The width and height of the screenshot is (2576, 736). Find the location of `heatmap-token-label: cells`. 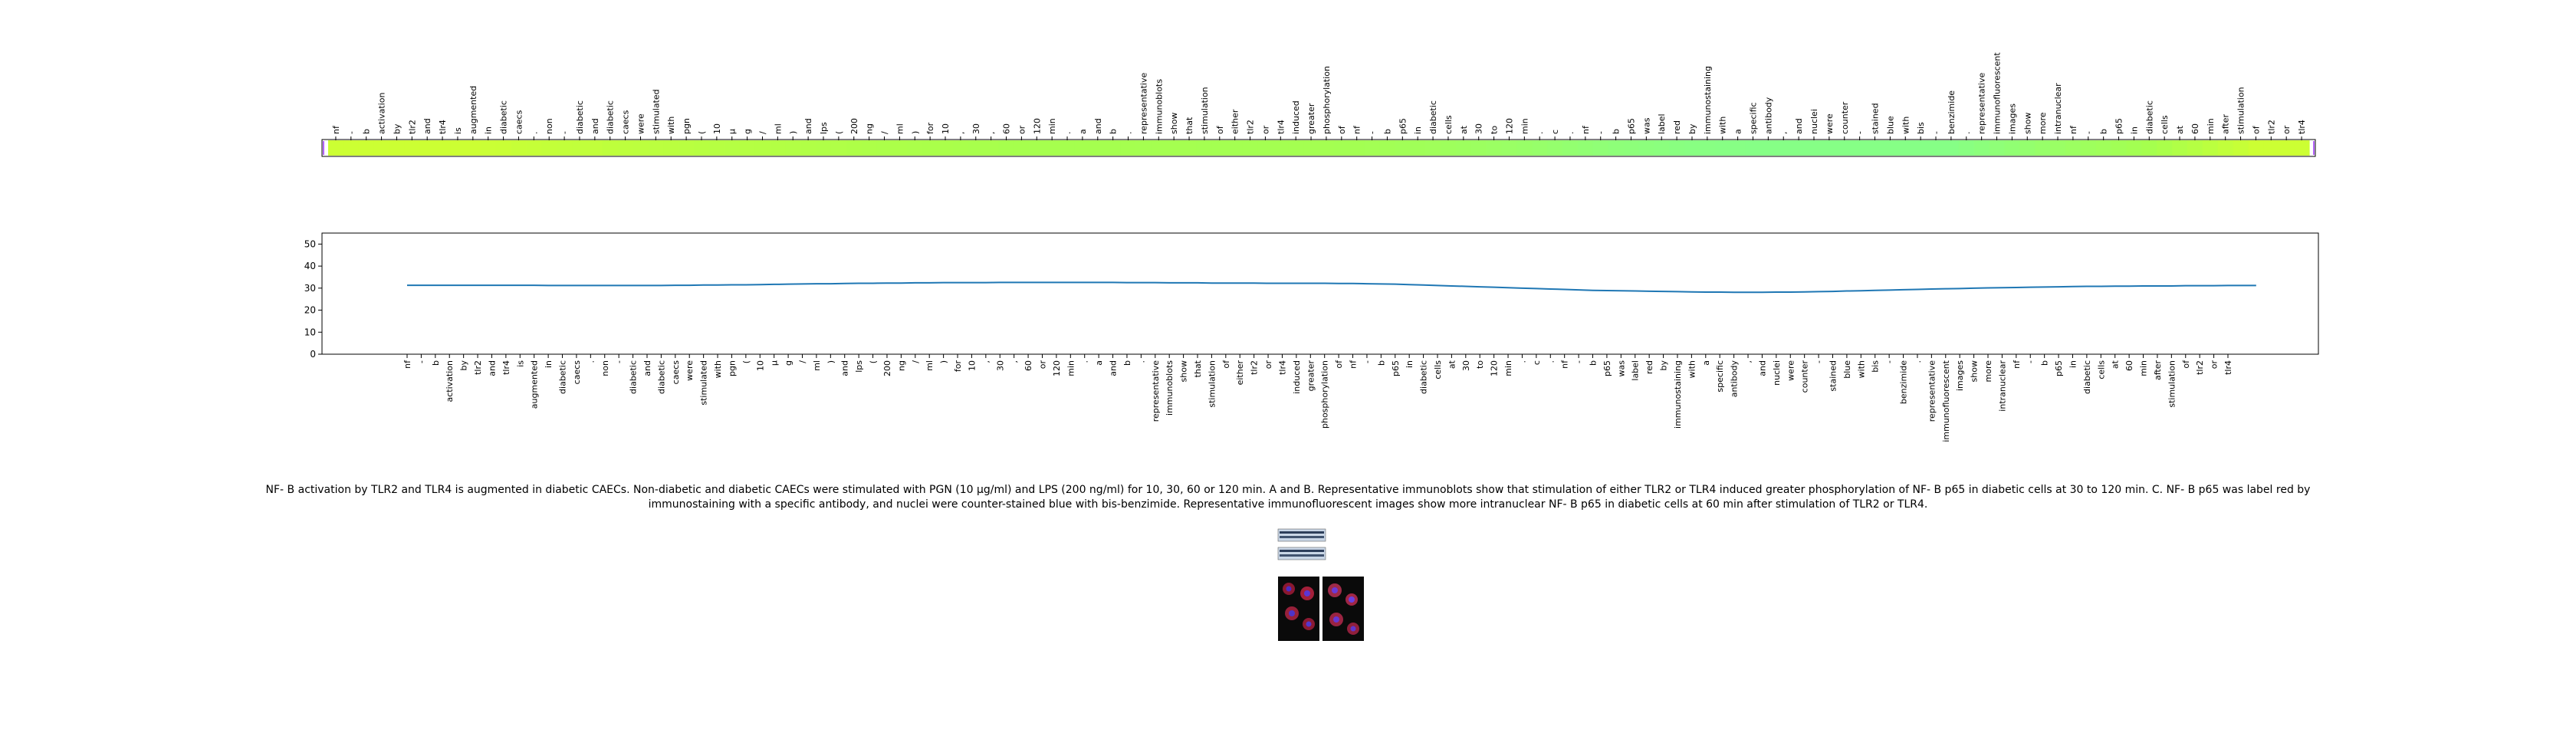

heatmap-token-label: cells is located at coordinates (2165, 125).